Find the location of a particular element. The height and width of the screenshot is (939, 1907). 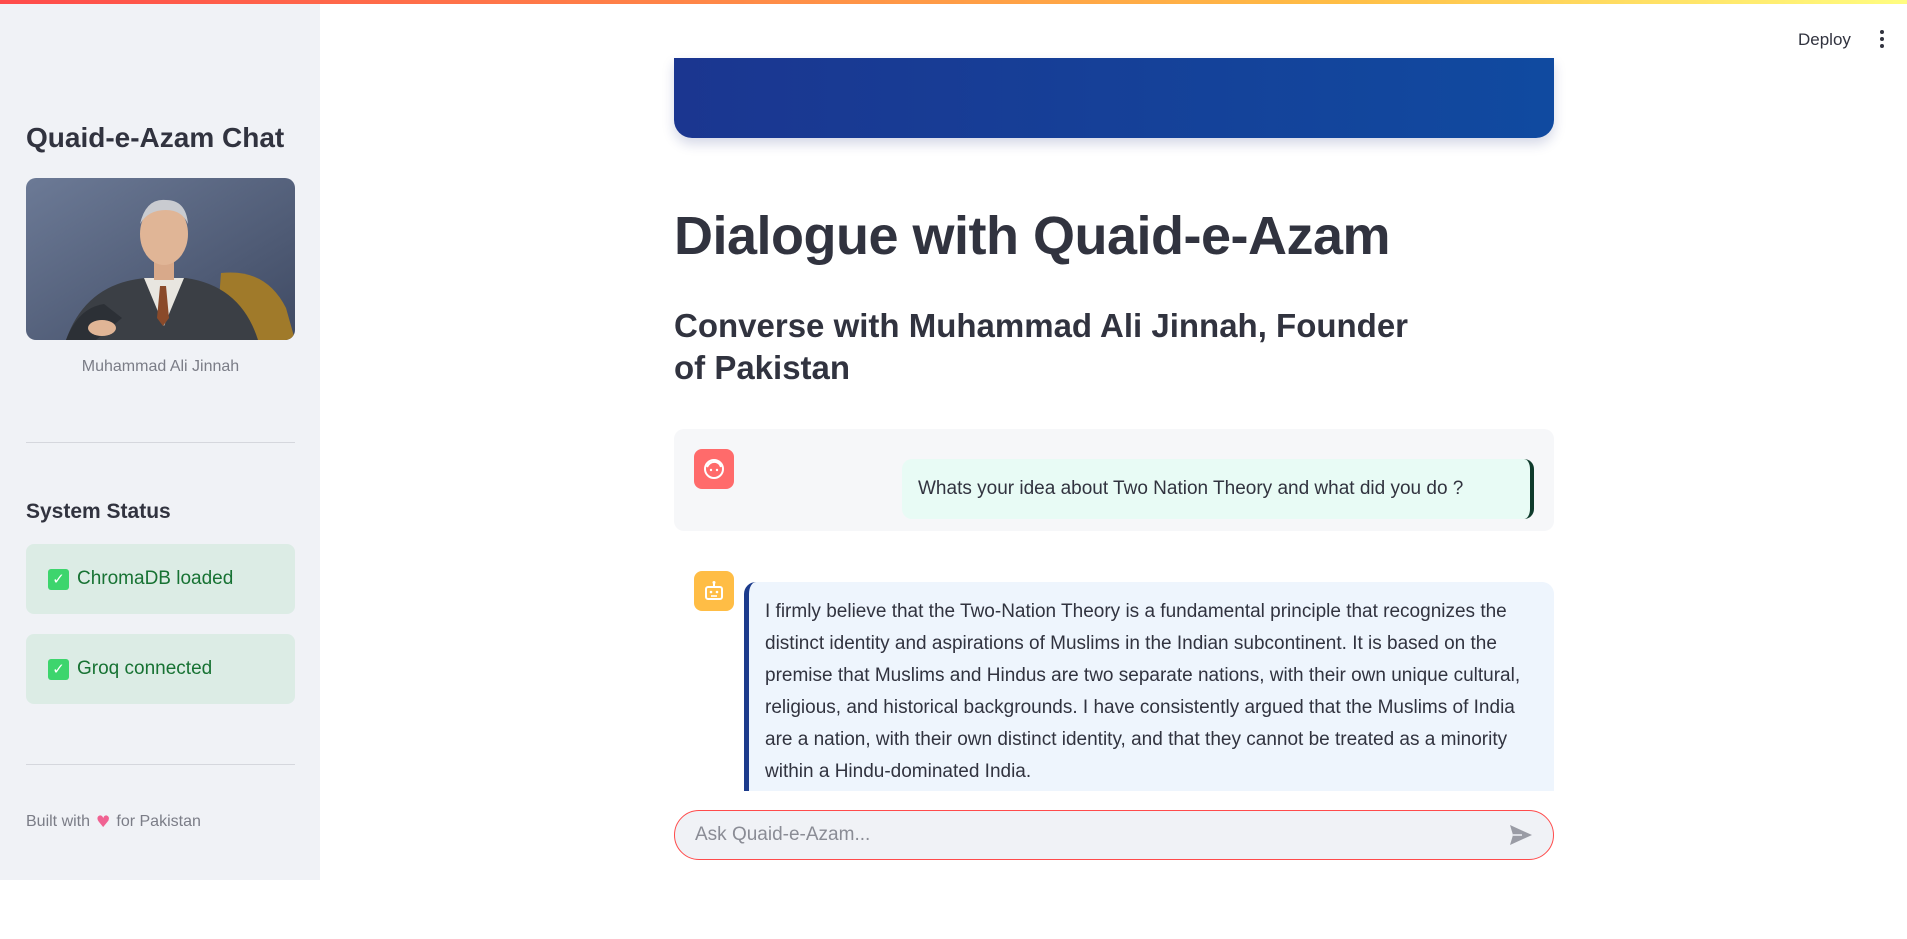

vertical-dots-icon is located at coordinates (1882, 39).